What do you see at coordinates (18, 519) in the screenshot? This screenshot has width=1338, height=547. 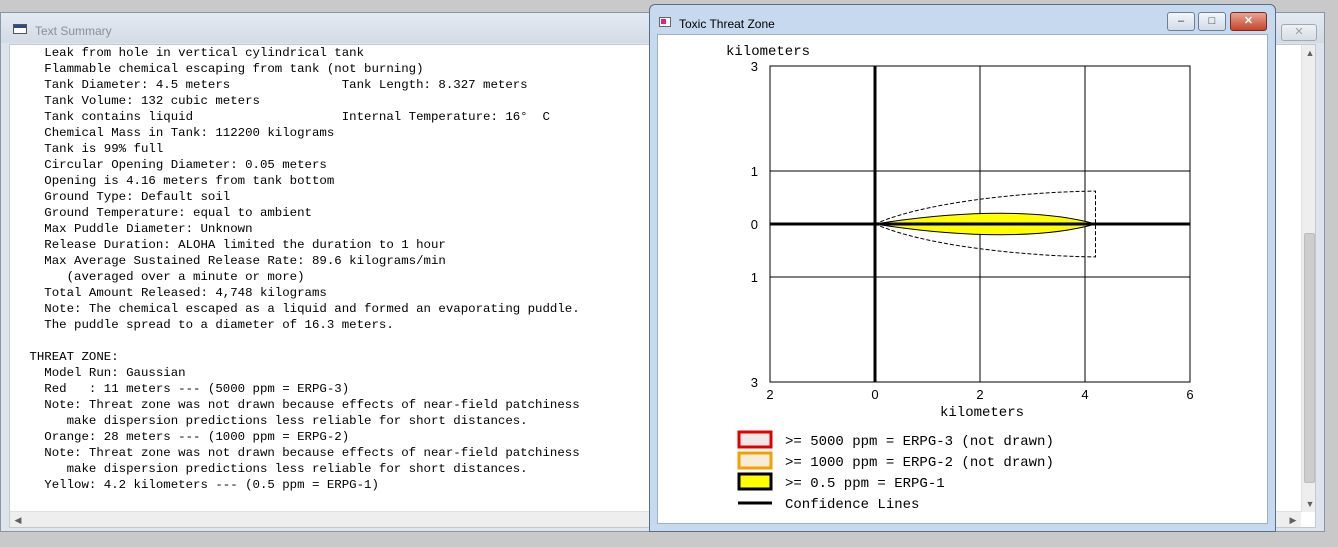 I see `scroll-left-icon: ◀` at bounding box center [18, 519].